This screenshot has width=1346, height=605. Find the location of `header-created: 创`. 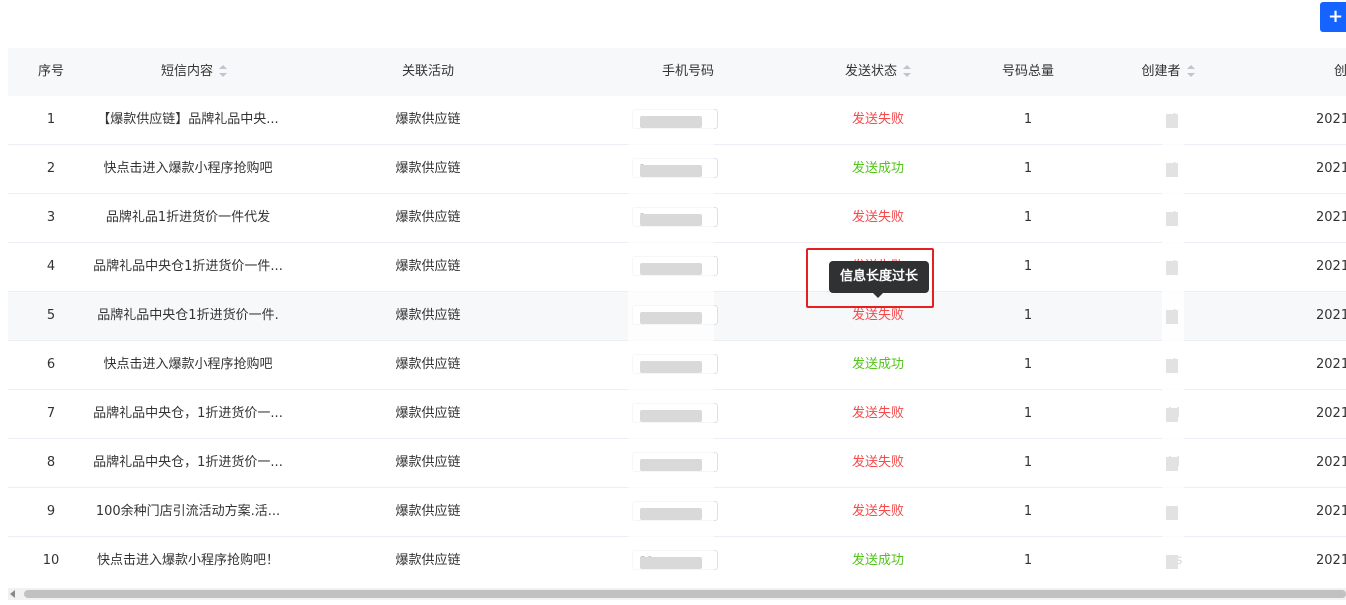

header-created: 创 is located at coordinates (1340, 71).